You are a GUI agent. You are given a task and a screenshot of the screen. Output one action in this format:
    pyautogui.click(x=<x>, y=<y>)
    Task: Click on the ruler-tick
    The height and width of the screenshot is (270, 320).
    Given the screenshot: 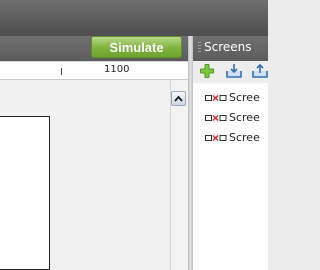 What is the action you would take?
    pyautogui.click(x=61, y=71)
    